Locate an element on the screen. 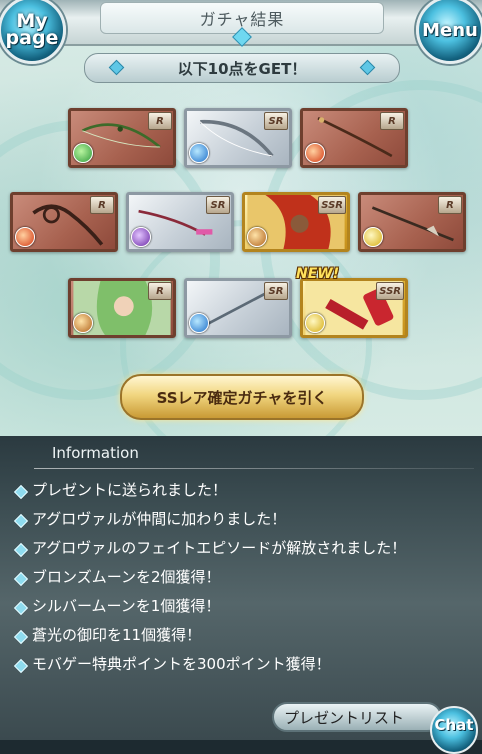  menu-button: Menu is located at coordinates (449, 32).